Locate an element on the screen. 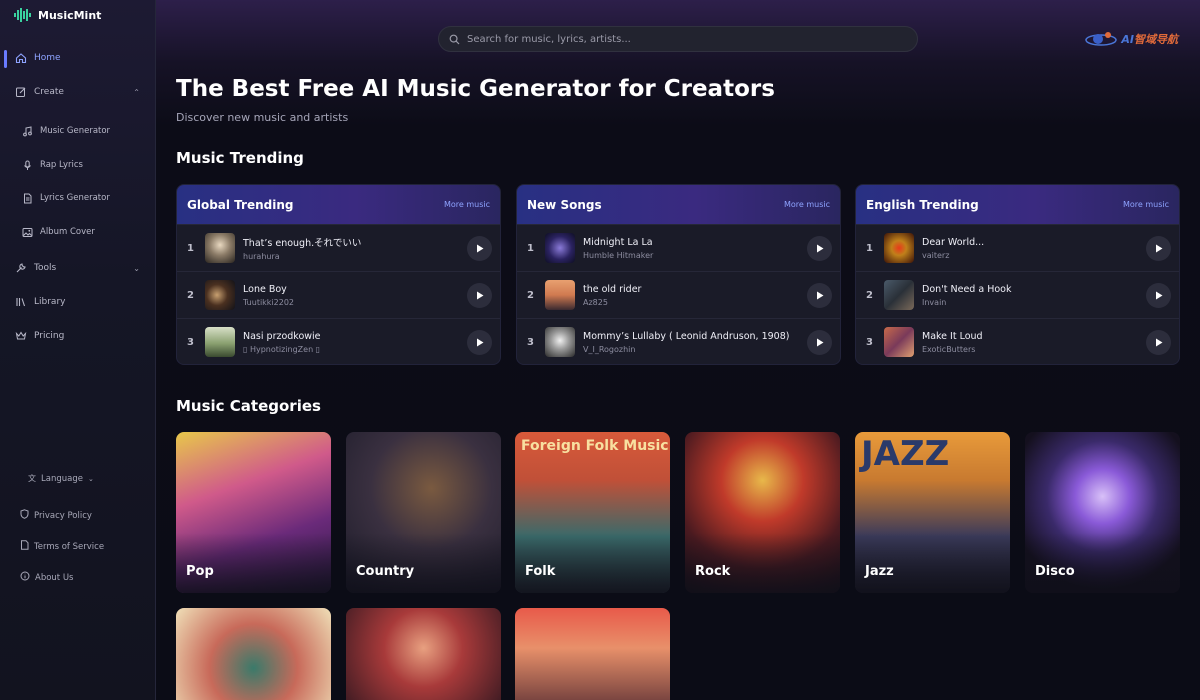  privacy-policy-link: Privacy Policy is located at coordinates (56, 515).